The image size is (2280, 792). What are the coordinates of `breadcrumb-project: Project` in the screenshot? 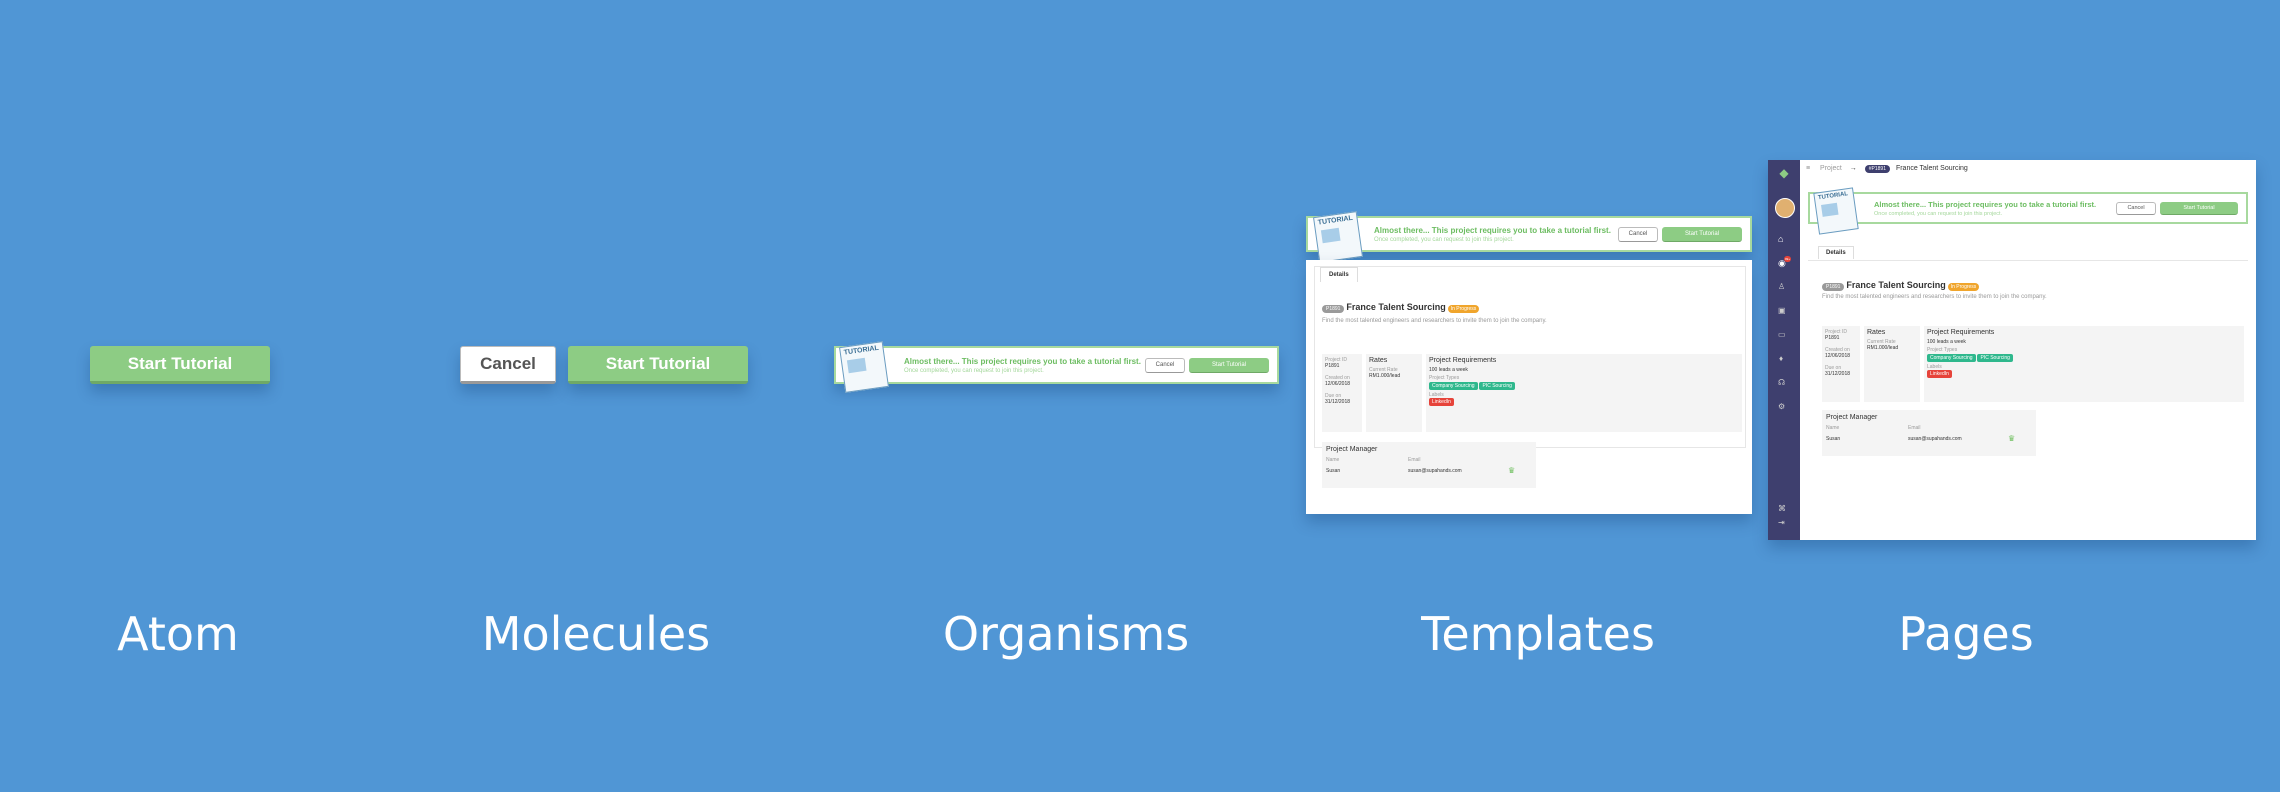 It's located at (1831, 168).